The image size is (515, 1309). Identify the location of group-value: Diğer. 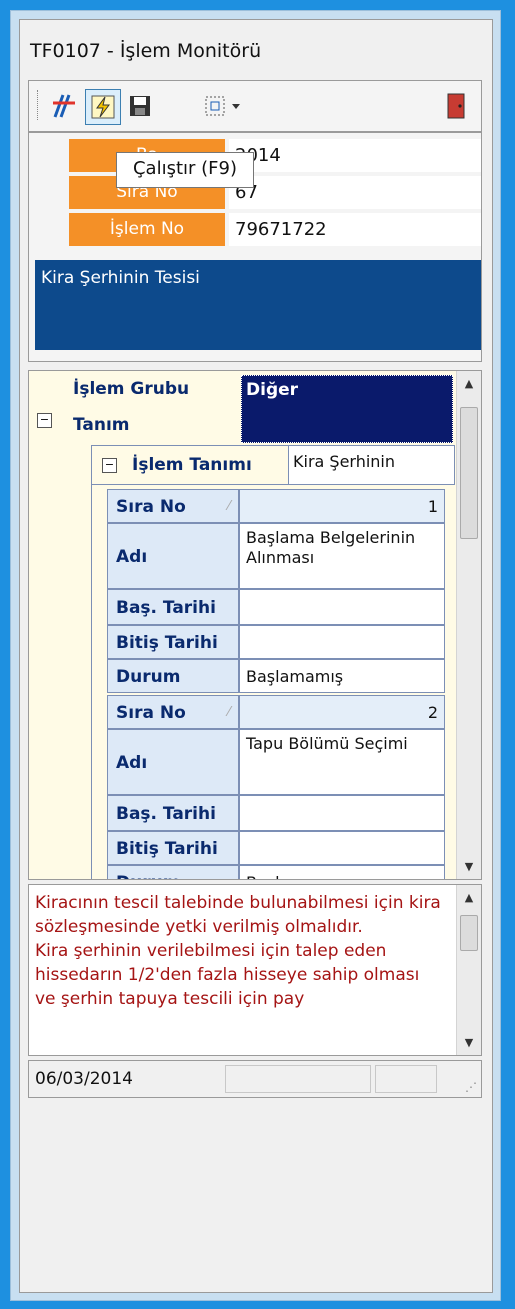
(347, 409).